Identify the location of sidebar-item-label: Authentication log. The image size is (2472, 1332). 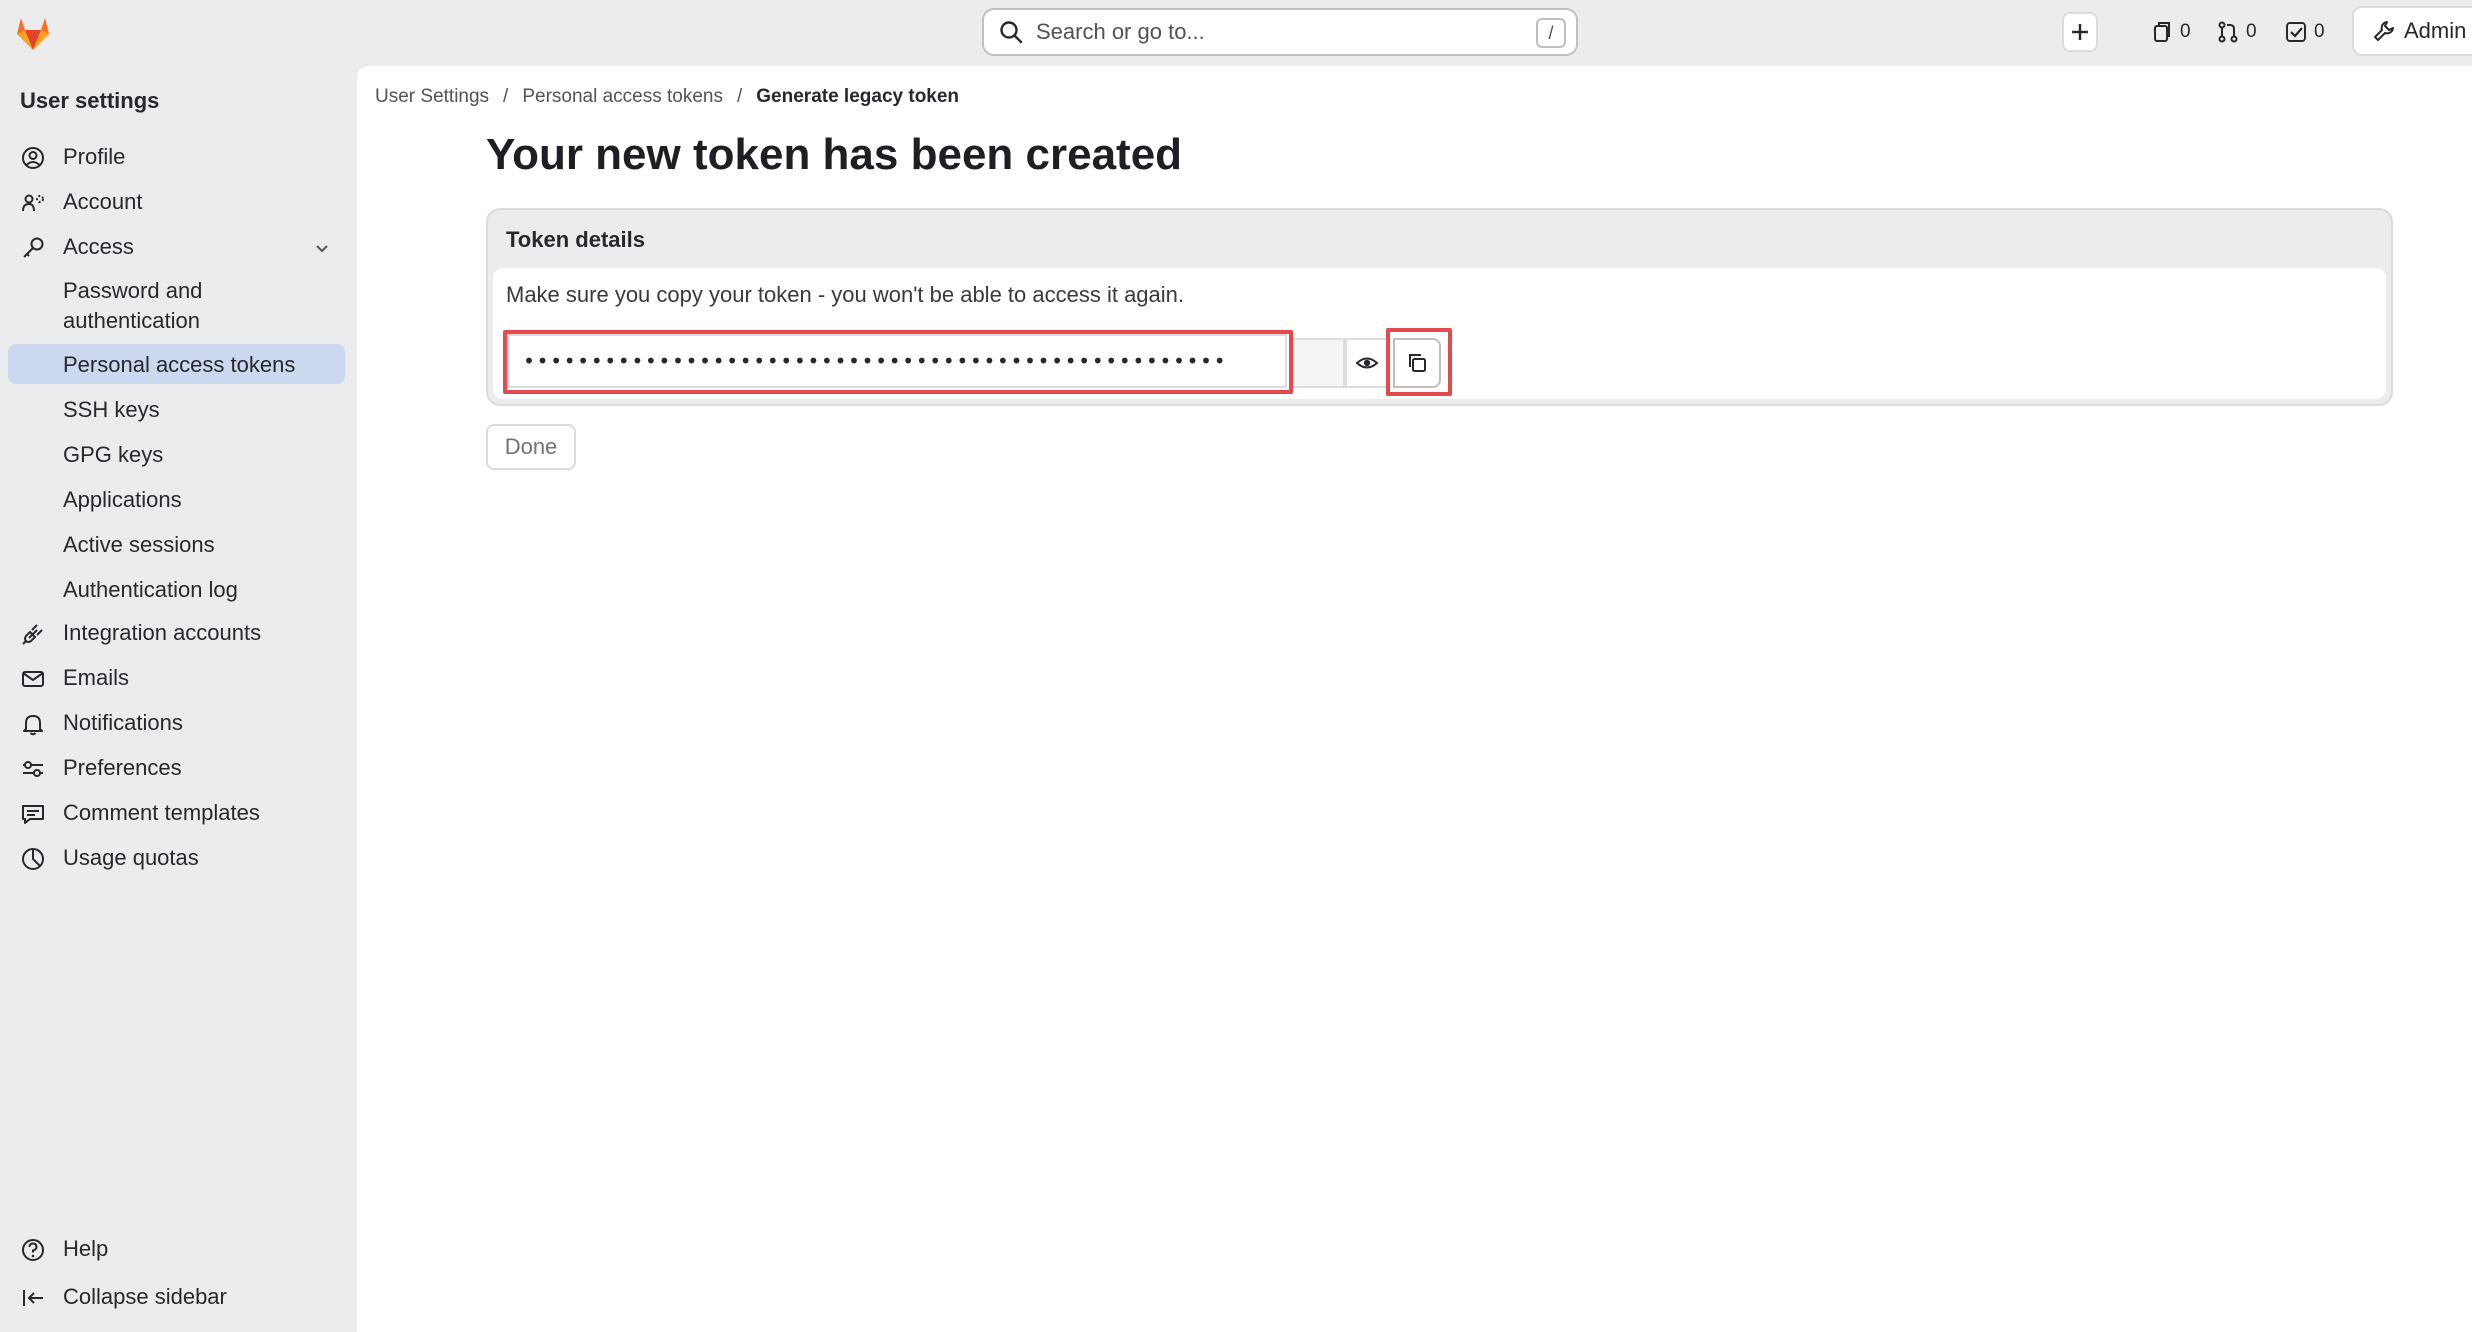
(150, 589).